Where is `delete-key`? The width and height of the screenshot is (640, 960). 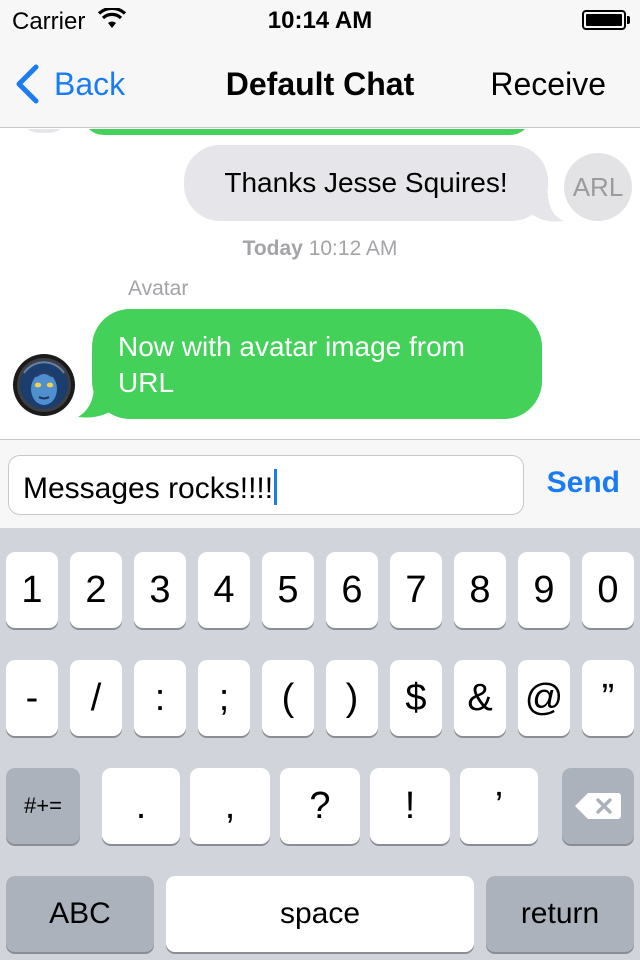 delete-key is located at coordinates (598, 806).